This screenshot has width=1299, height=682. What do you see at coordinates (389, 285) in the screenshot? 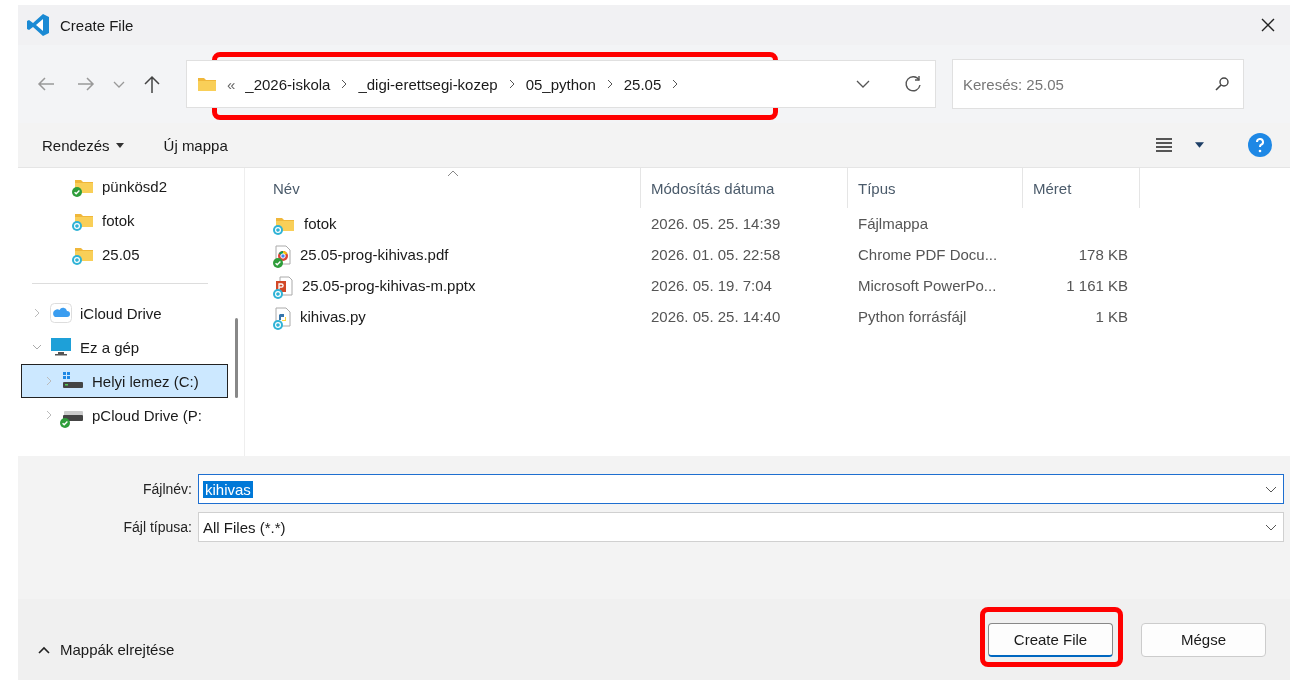
I see `file-name: 25.05-prog-kihivas-m.pptx` at bounding box center [389, 285].